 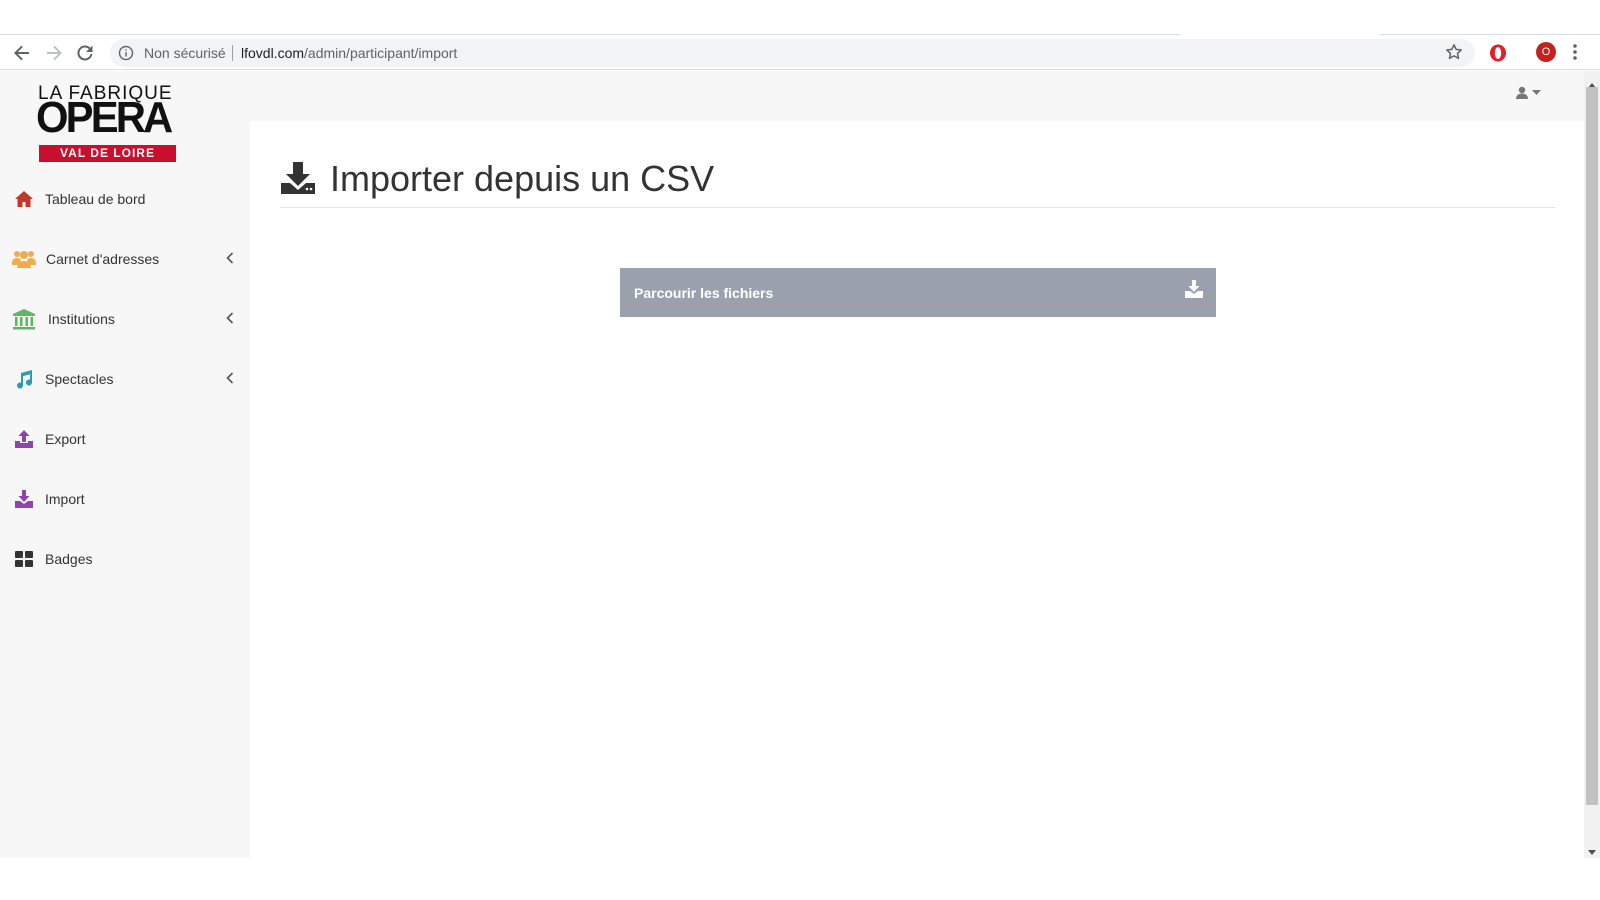 I want to click on sidebar-item-label: Import, so click(x=65, y=499).